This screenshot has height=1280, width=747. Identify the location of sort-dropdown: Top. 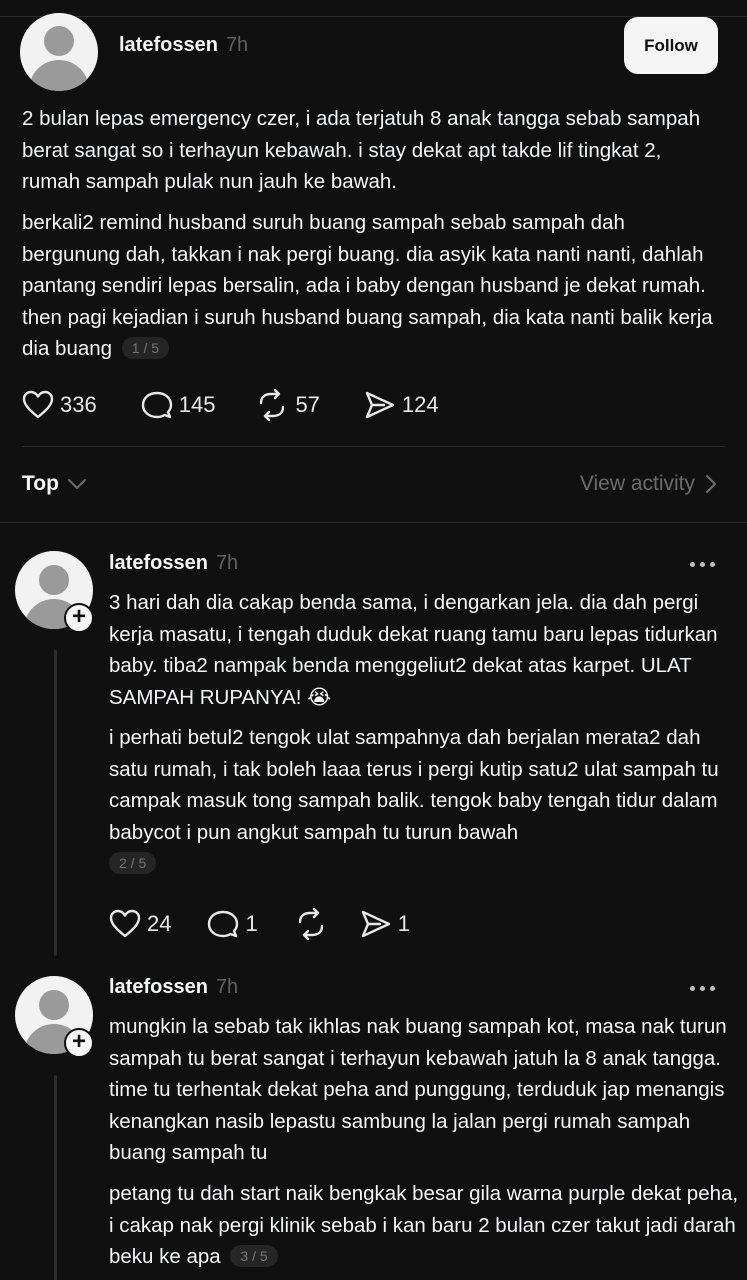
(54, 484).